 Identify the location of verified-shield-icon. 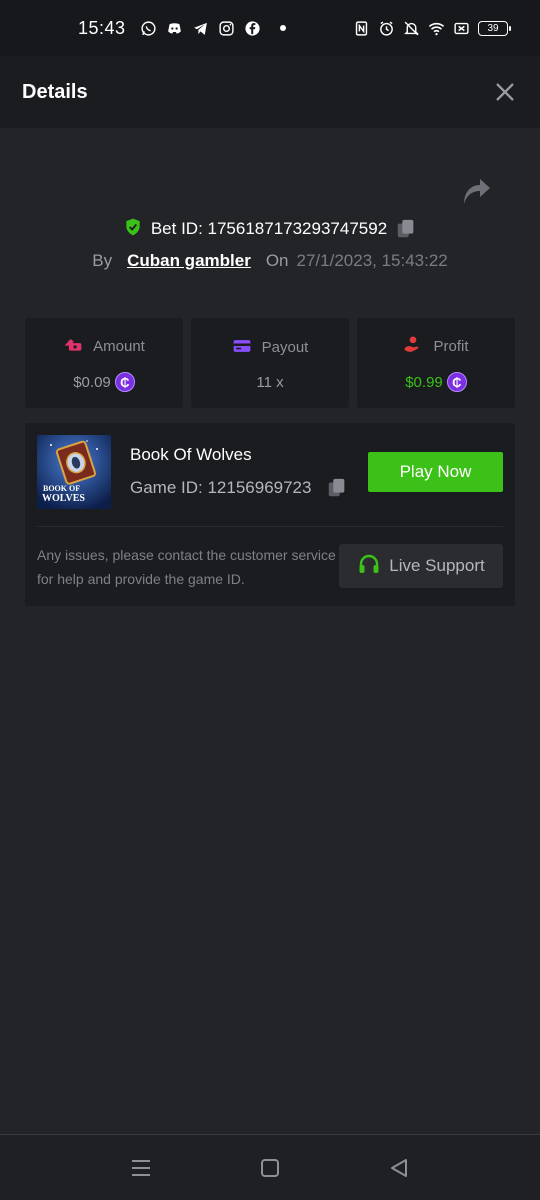
(133, 229).